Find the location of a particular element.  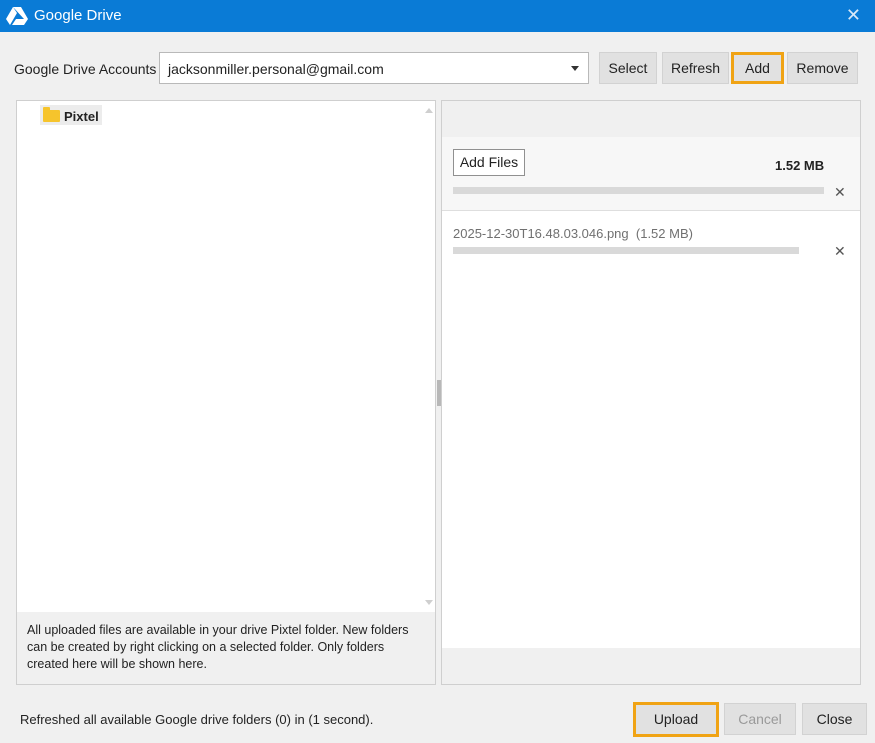

tree-folder-pixtel: Pixtel is located at coordinates (71, 115).